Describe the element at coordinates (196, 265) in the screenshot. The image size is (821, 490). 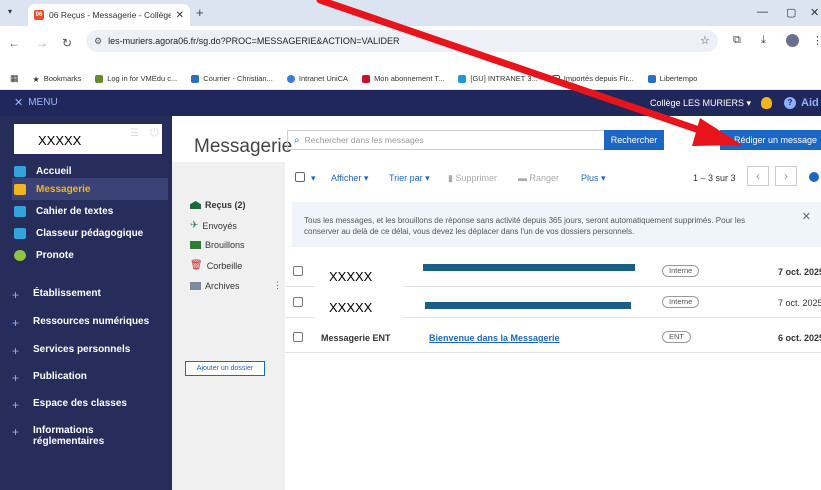
I see `trash-icon: 🗑` at that location.